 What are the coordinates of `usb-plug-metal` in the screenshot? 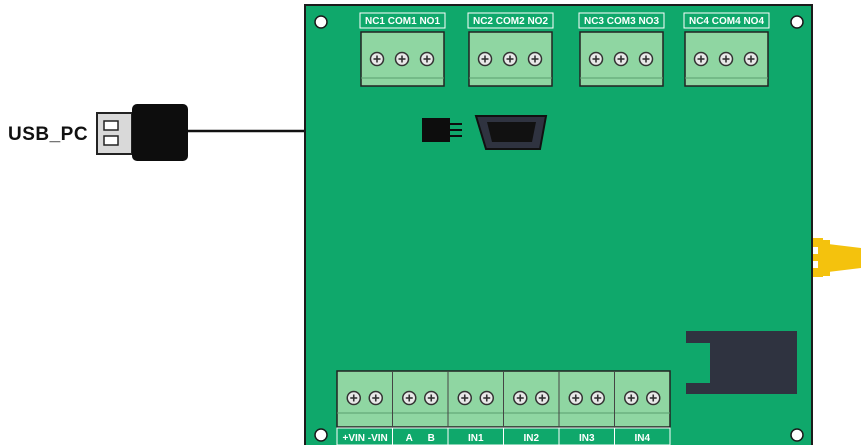 It's located at (114, 133).